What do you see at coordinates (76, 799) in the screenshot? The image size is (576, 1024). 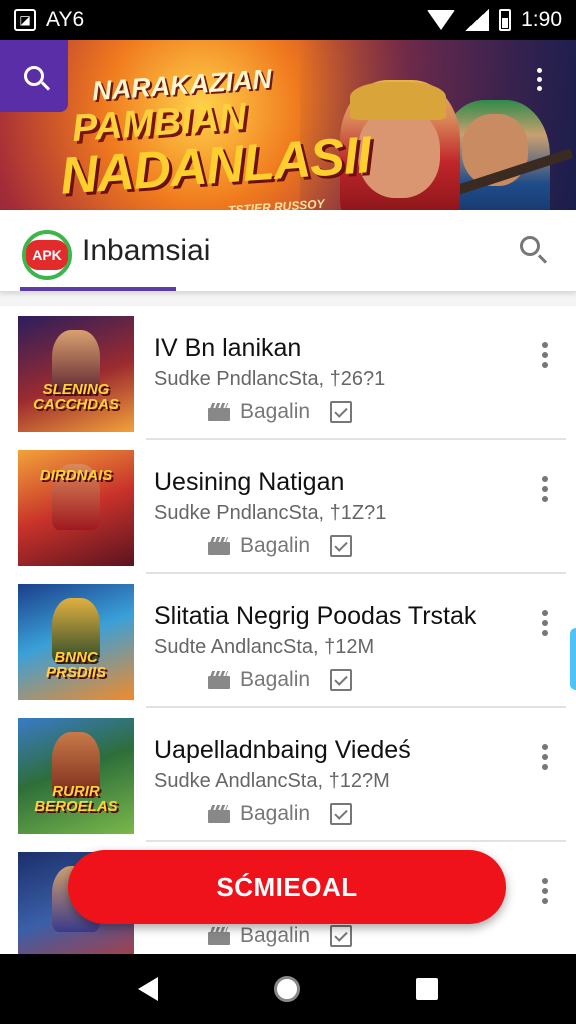 I see `thumbnail-title: RURIR BEROELAS` at bounding box center [76, 799].